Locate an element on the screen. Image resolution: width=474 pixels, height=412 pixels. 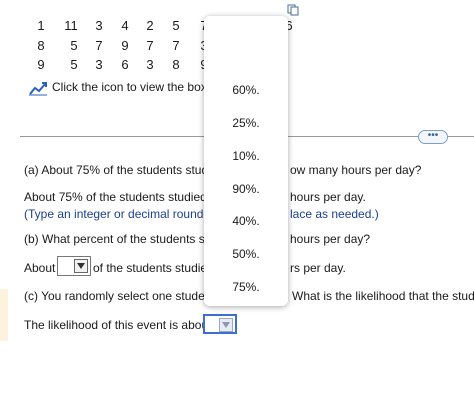
answer-a: About 75% of the students studied n is located at coordinates (120, 197).